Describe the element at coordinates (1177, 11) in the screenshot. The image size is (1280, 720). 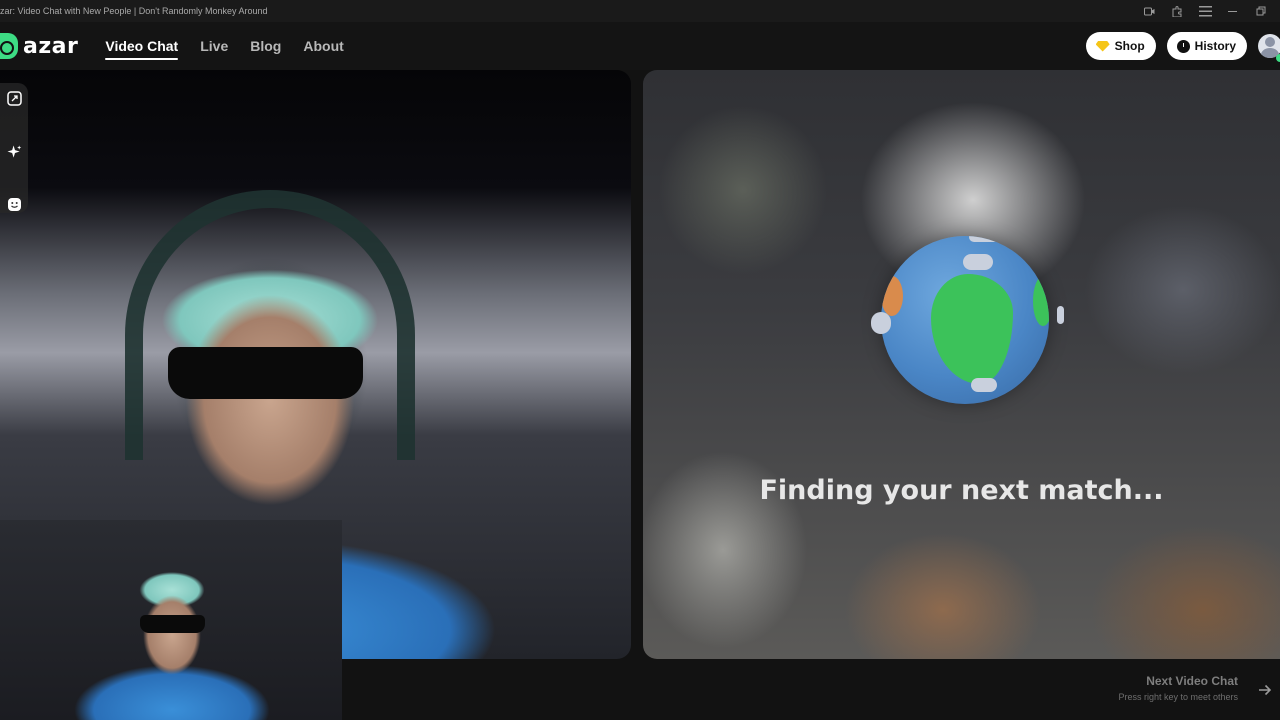
I see `extension-icon` at that location.